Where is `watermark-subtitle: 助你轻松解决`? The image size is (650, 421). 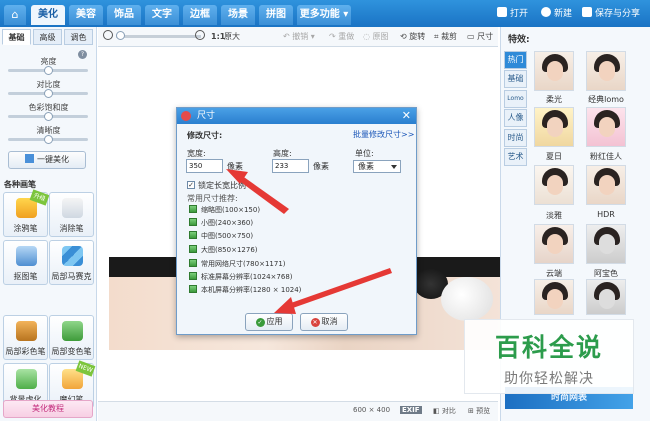 watermark-subtitle: 助你轻松解决 is located at coordinates (549, 379).